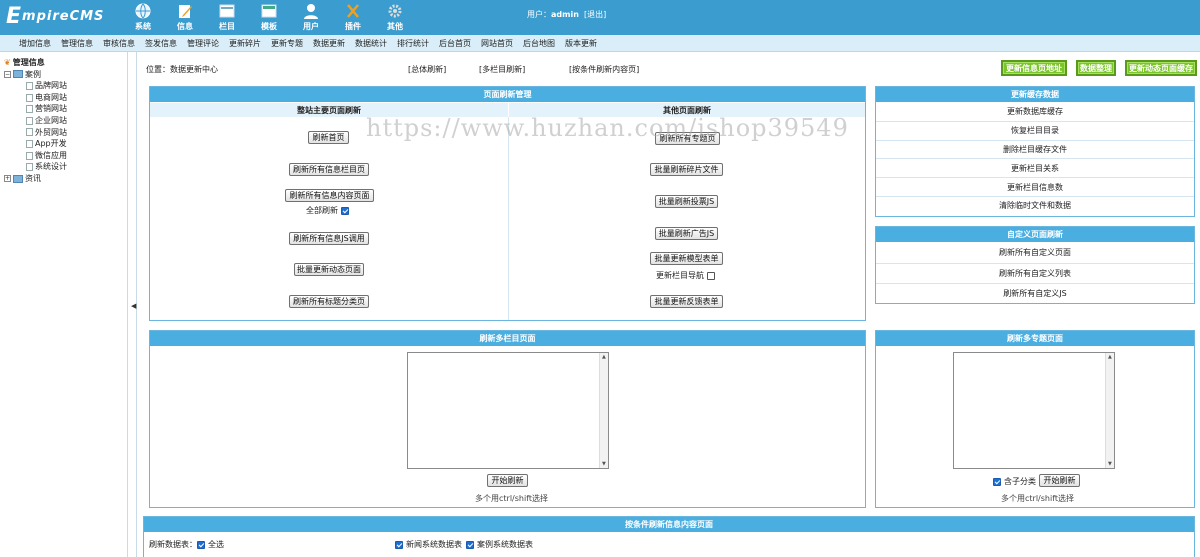 This screenshot has width=1200, height=557. What do you see at coordinates (497, 43) in the screenshot?
I see `menu-item: 网站首页` at bounding box center [497, 43].